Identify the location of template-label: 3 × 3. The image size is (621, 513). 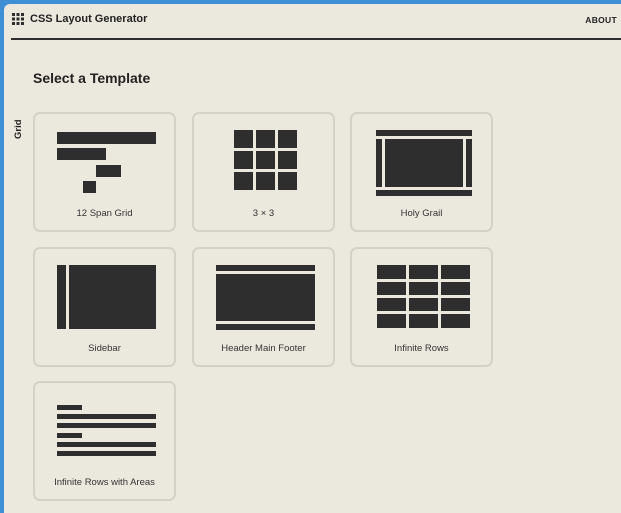
(263, 213).